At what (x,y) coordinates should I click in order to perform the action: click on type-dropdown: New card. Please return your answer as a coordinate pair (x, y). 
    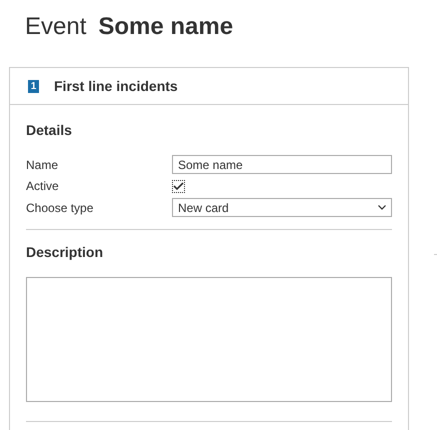
    Looking at the image, I should click on (282, 208).